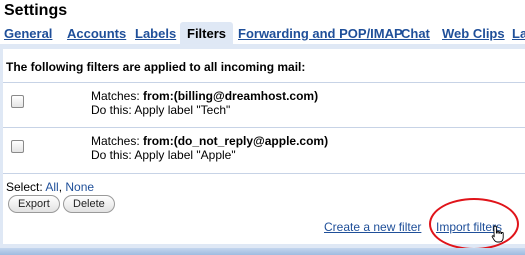 The image size is (525, 255). What do you see at coordinates (163, 155) in the screenshot?
I see `filter-action: Do this: Apply label "Apple"` at bounding box center [163, 155].